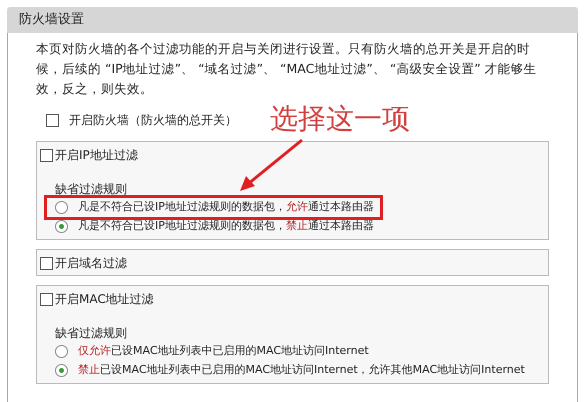  What do you see at coordinates (340, 119) in the screenshot?
I see `annotation-text: 选择这一项` at bounding box center [340, 119].